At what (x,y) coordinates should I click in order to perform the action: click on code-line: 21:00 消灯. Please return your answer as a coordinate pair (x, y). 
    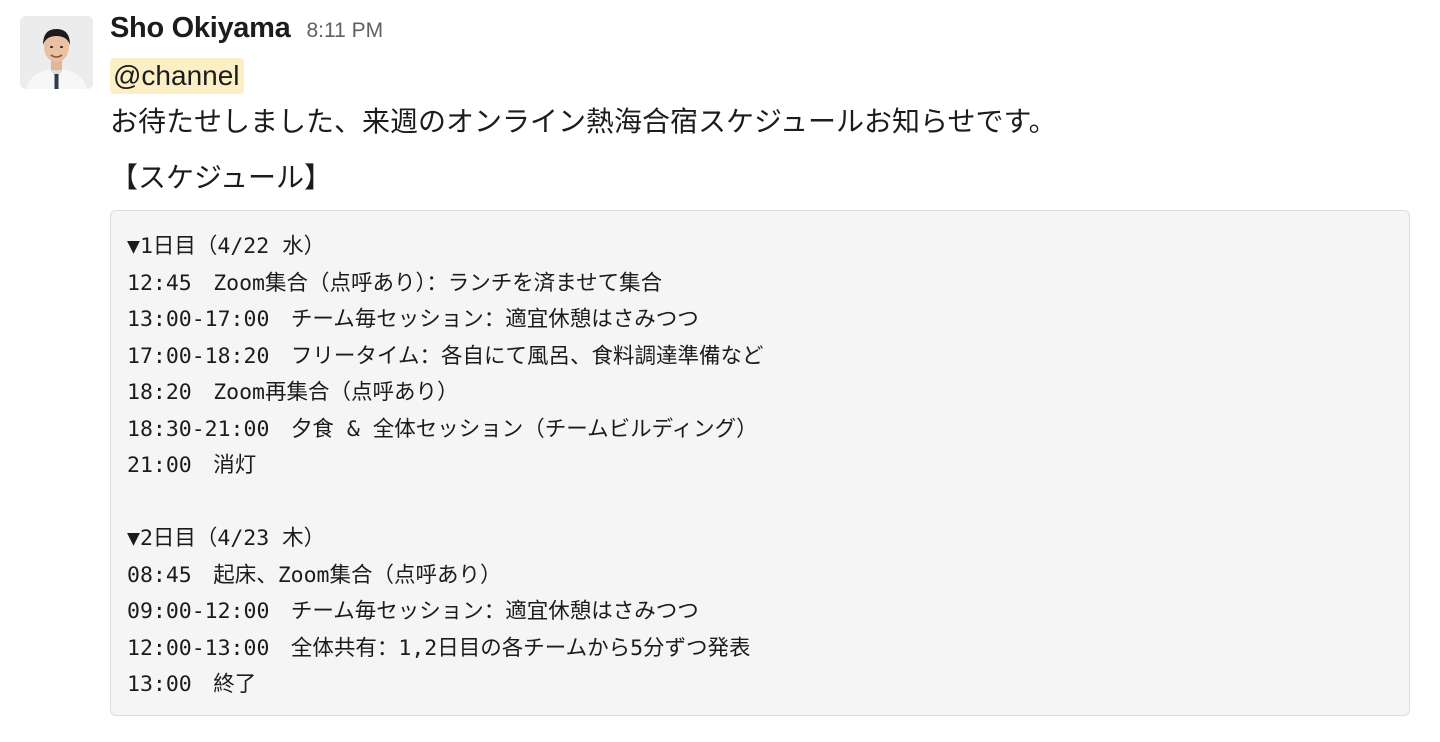
    Looking at the image, I should click on (192, 465).